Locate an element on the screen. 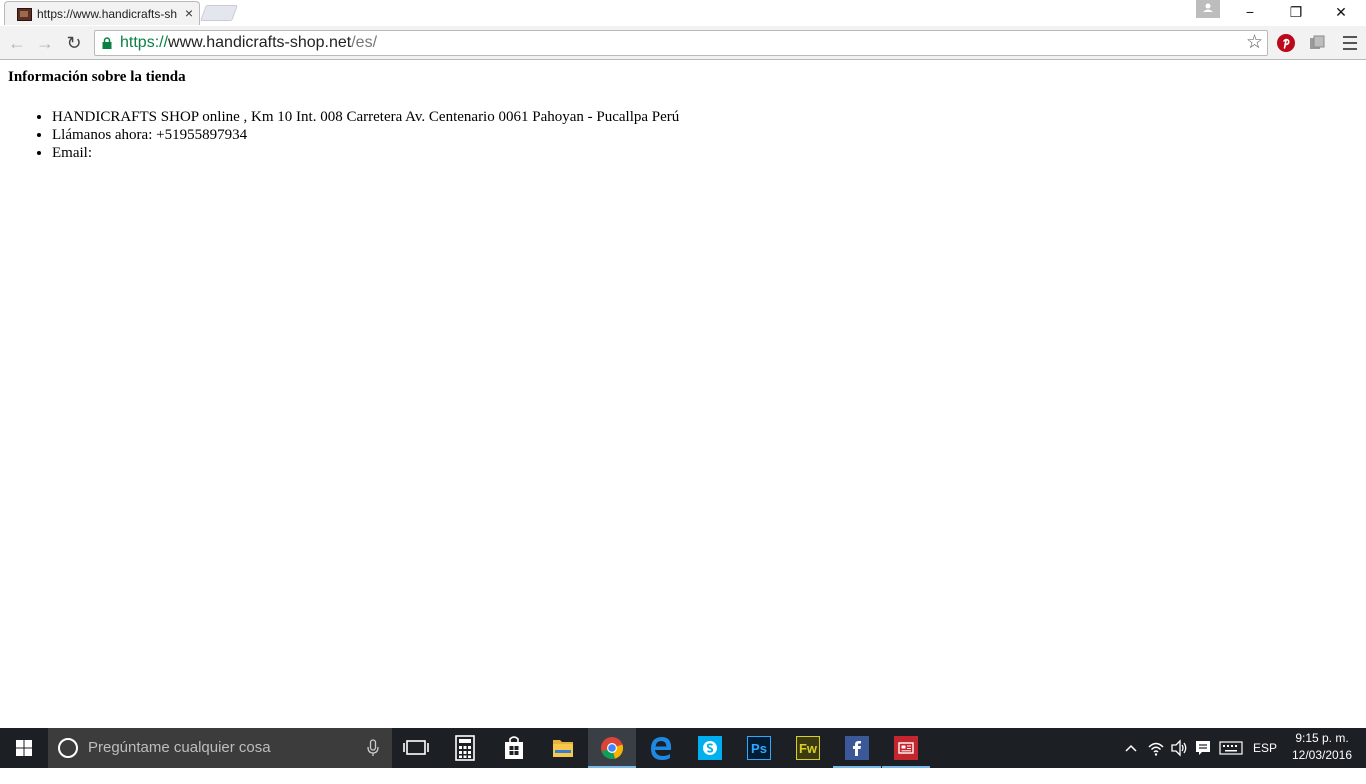 The image size is (1366, 784). chevron-up-icon is located at coordinates (1131, 748).